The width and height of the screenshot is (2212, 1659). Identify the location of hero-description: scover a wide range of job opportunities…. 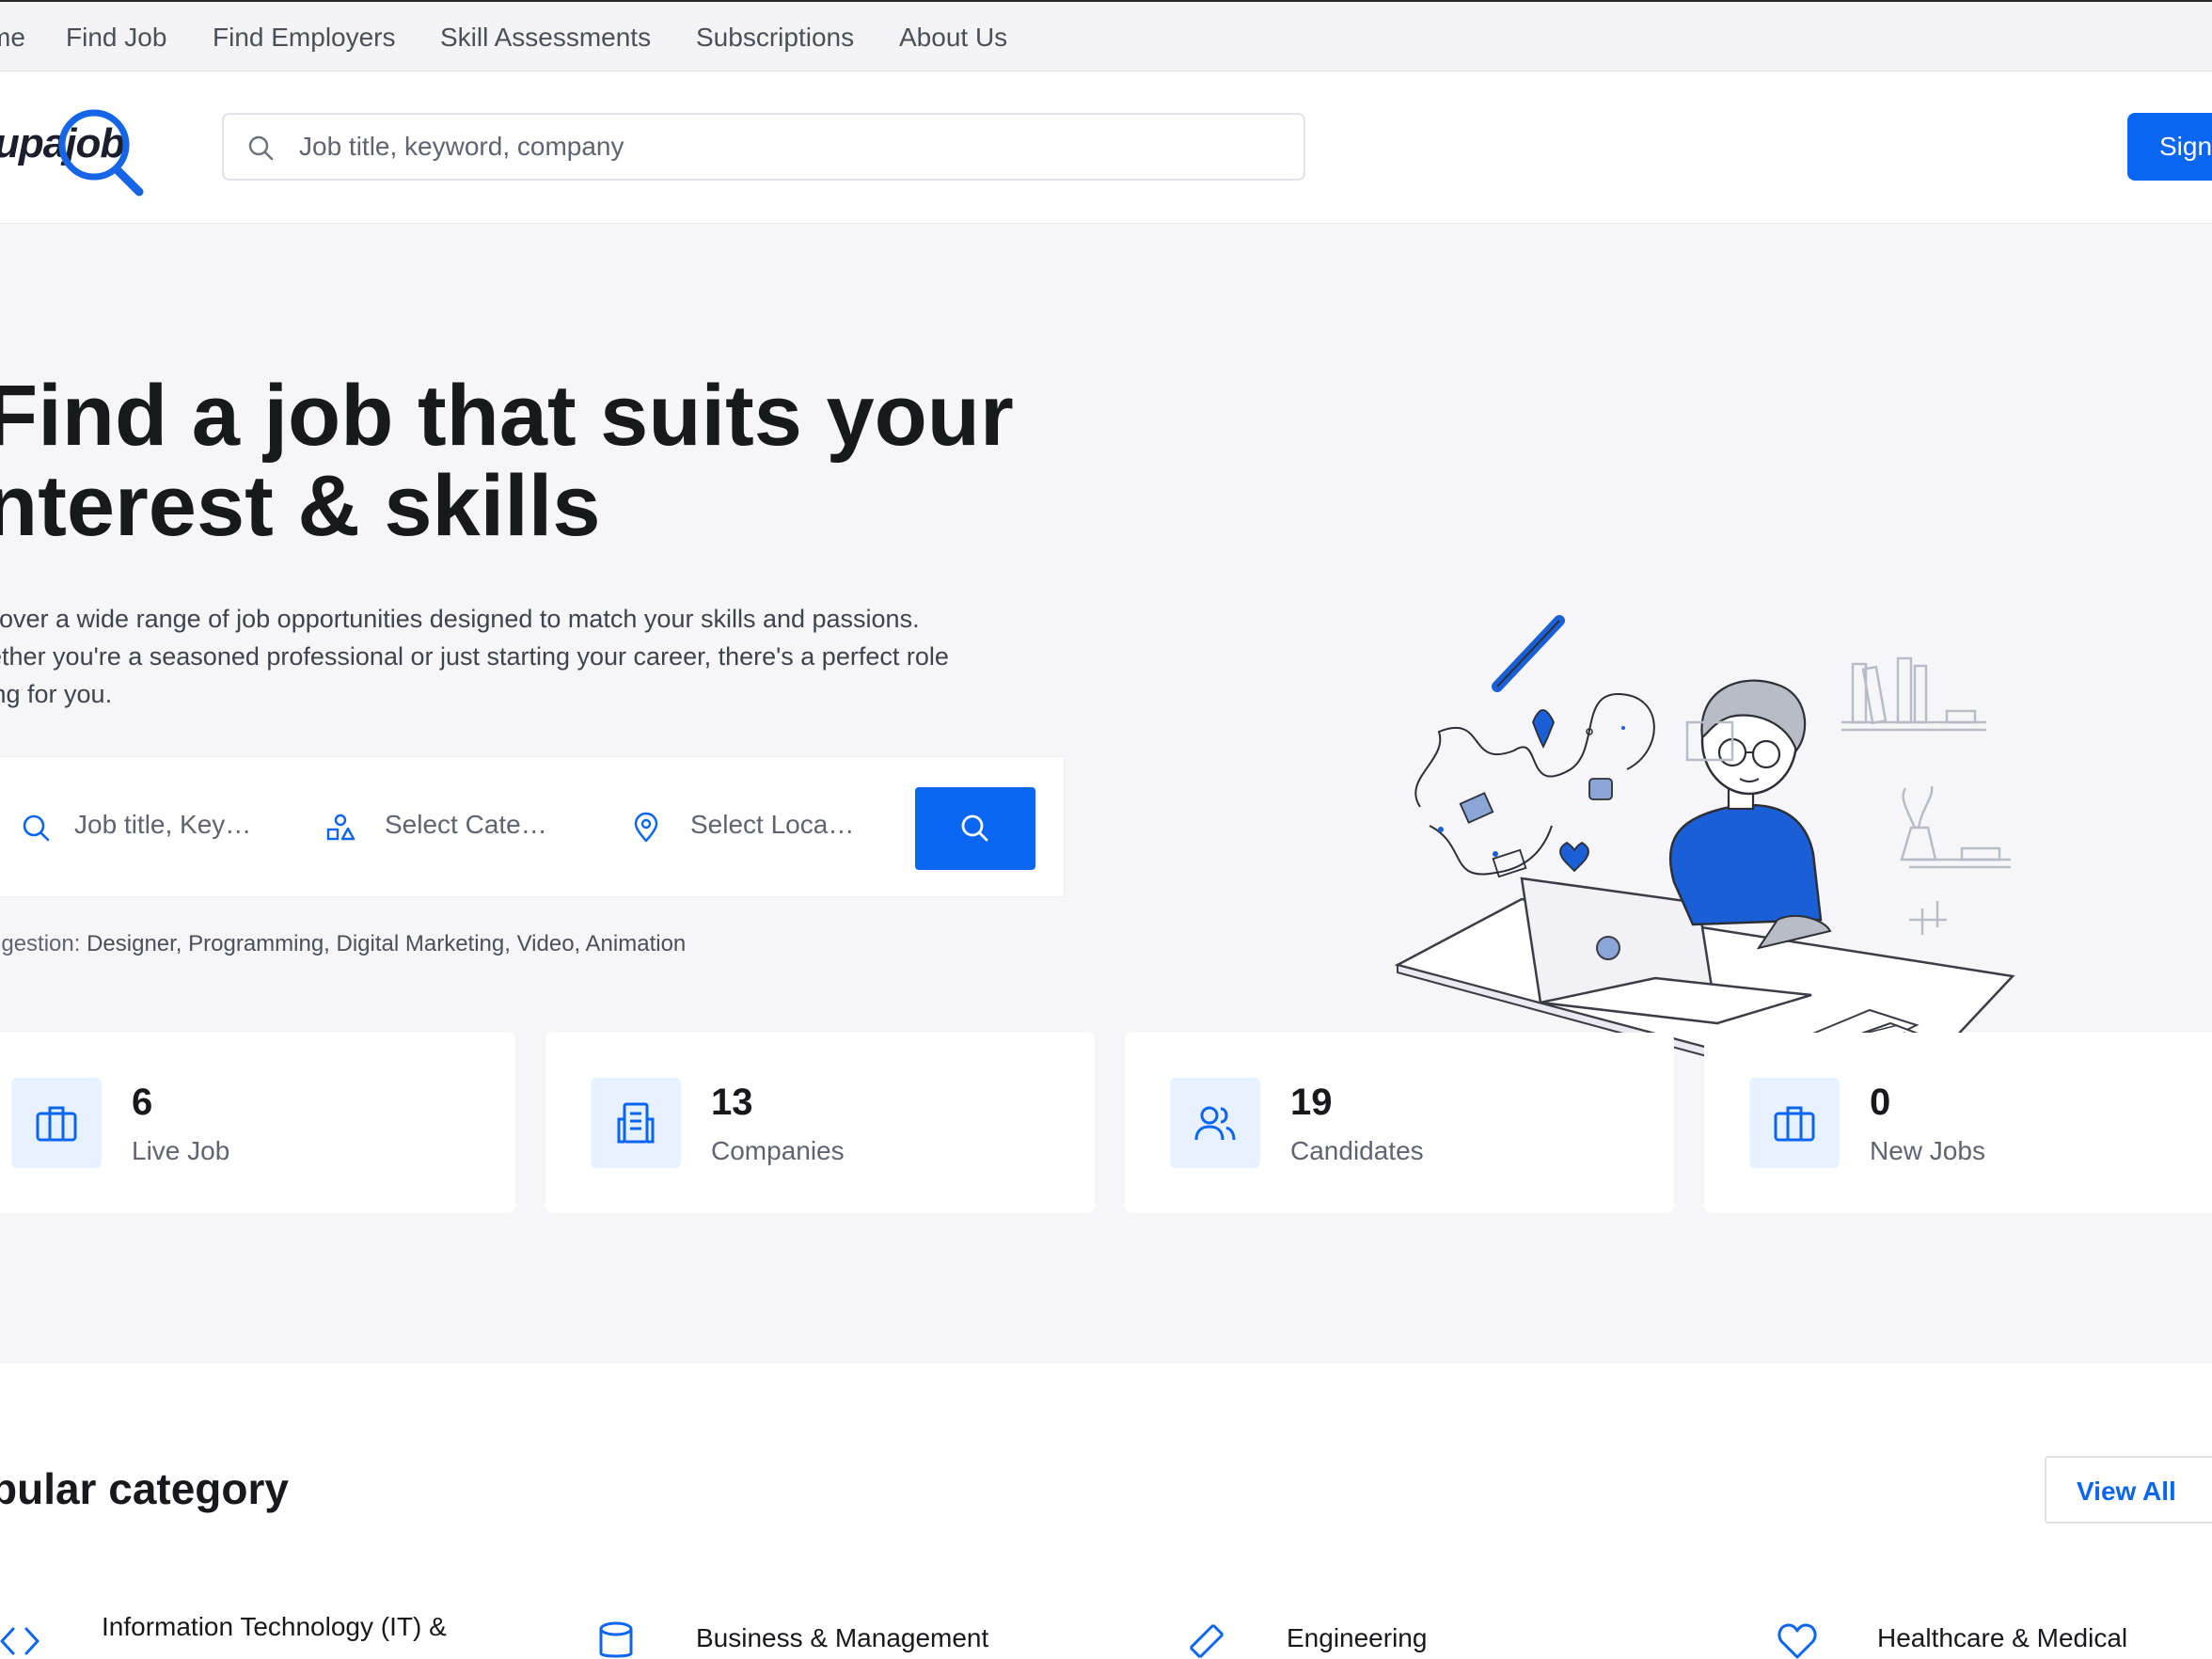
(532, 656).